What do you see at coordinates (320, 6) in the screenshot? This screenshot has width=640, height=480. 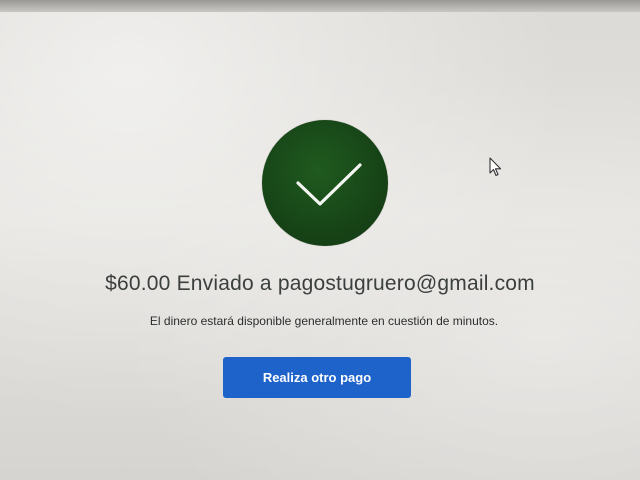 I see `monitor-bezel` at bounding box center [320, 6].